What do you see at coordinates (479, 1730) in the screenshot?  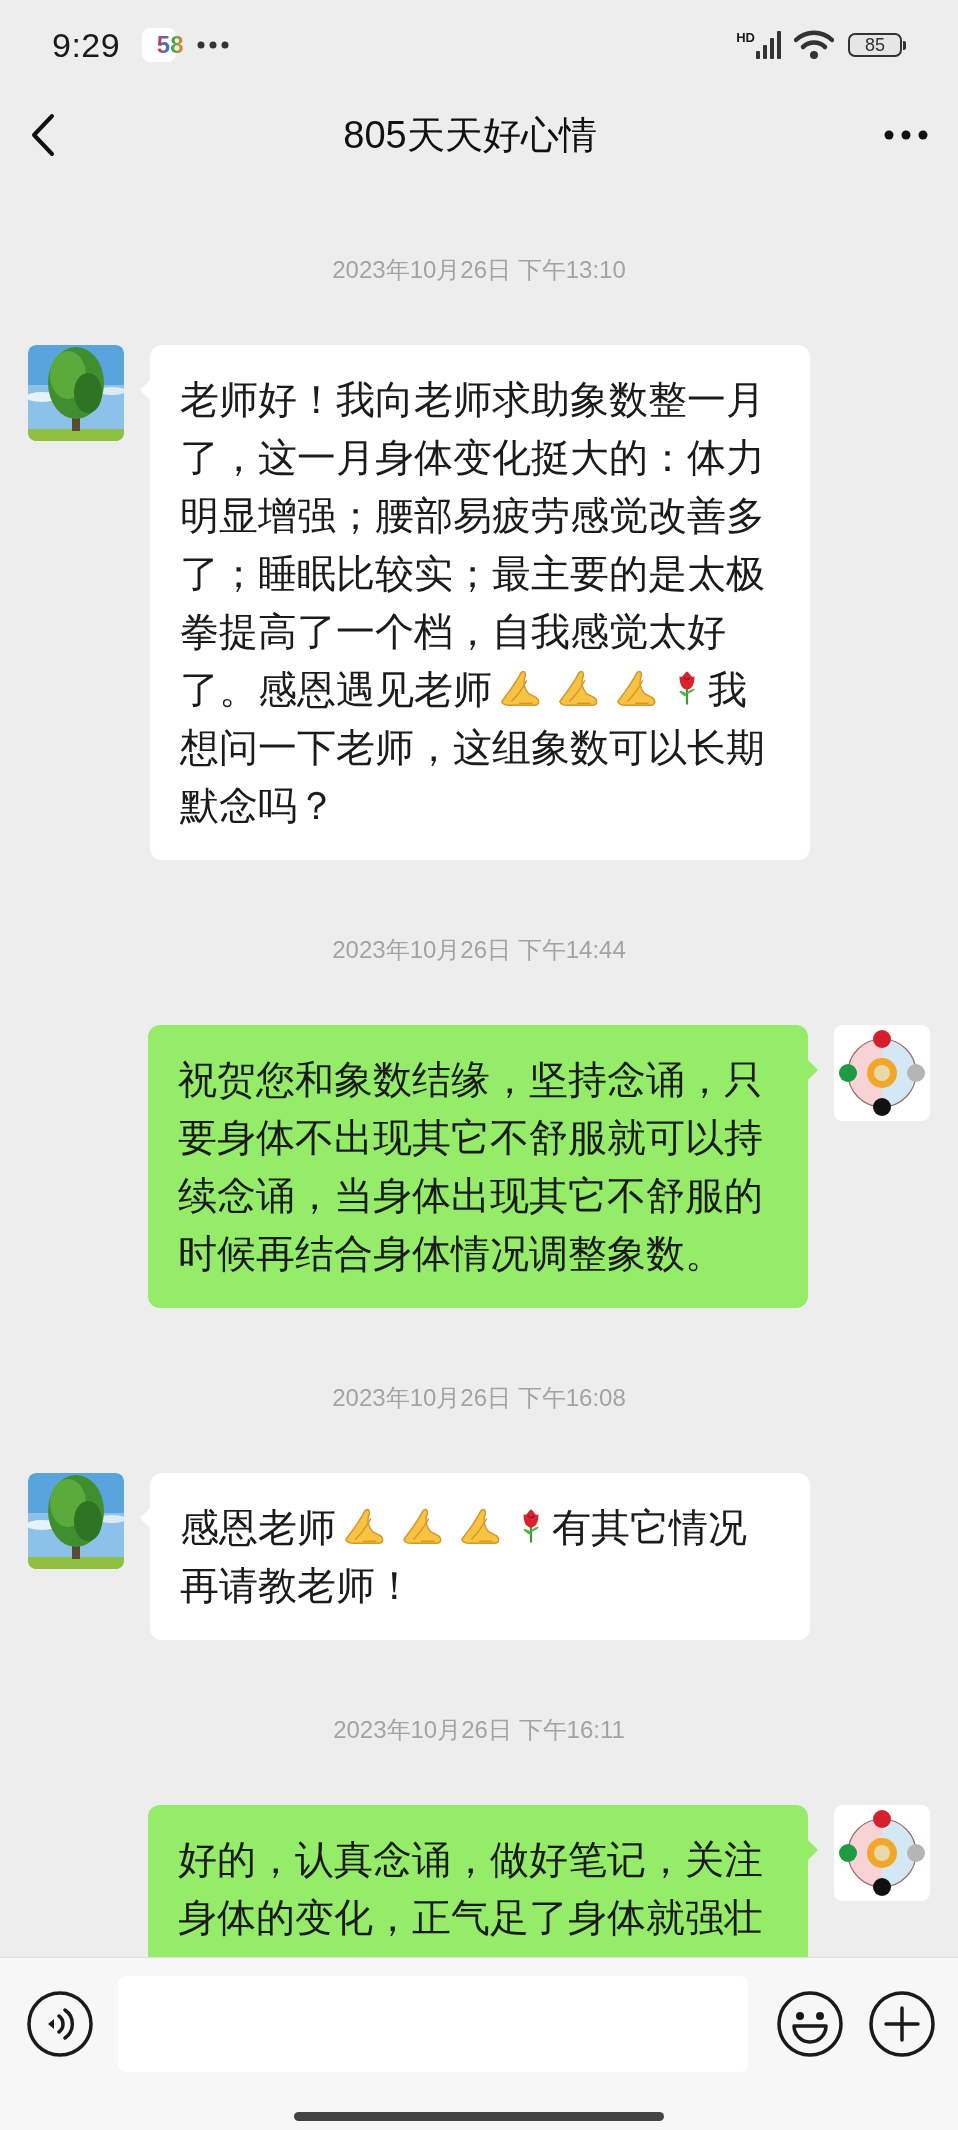 I see `message-timestamp: 2023年10月26日 下午16:11` at bounding box center [479, 1730].